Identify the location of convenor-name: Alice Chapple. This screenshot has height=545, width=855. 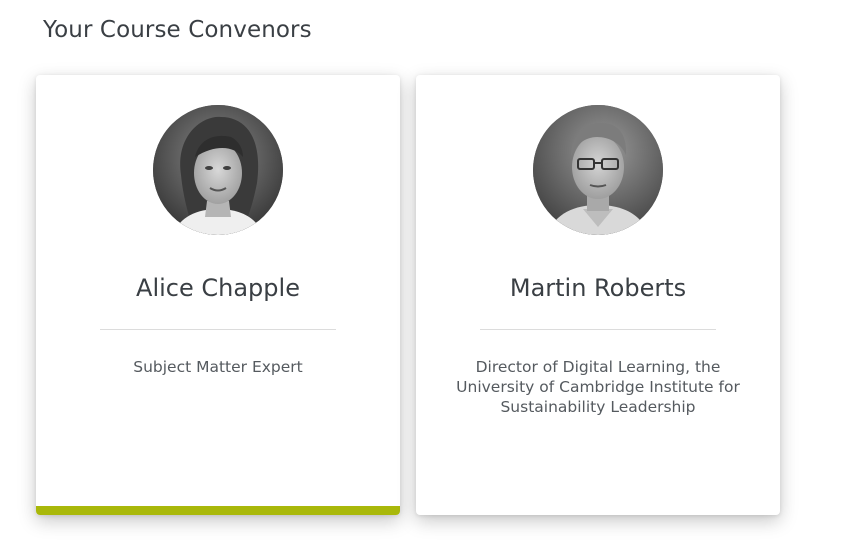
(218, 288).